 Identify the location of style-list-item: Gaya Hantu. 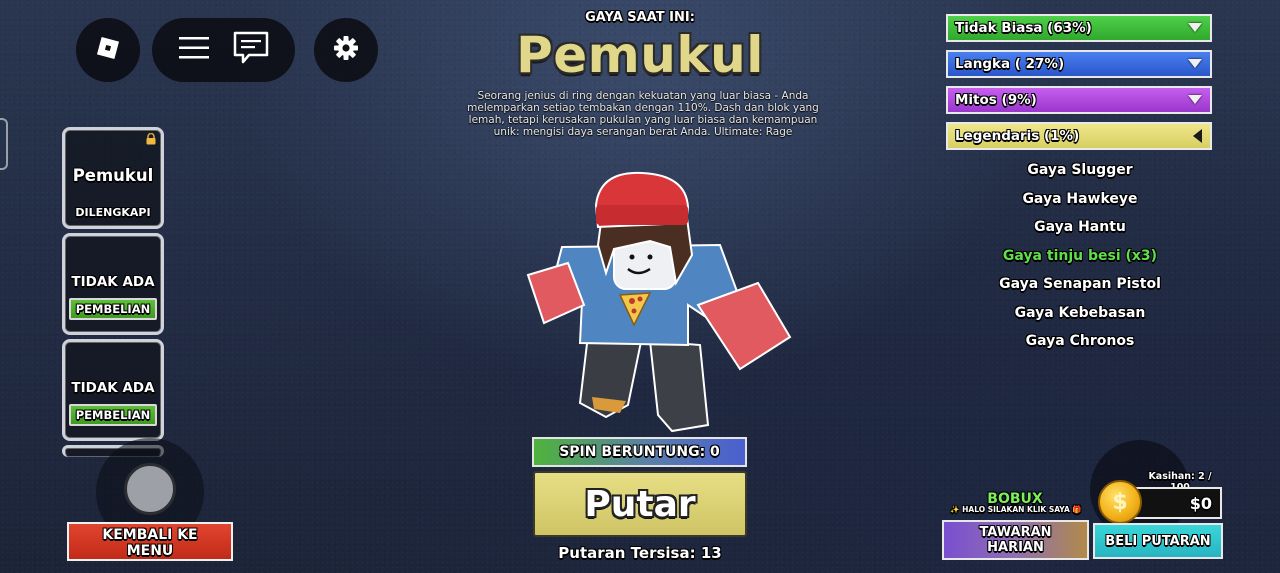
(1080, 229).